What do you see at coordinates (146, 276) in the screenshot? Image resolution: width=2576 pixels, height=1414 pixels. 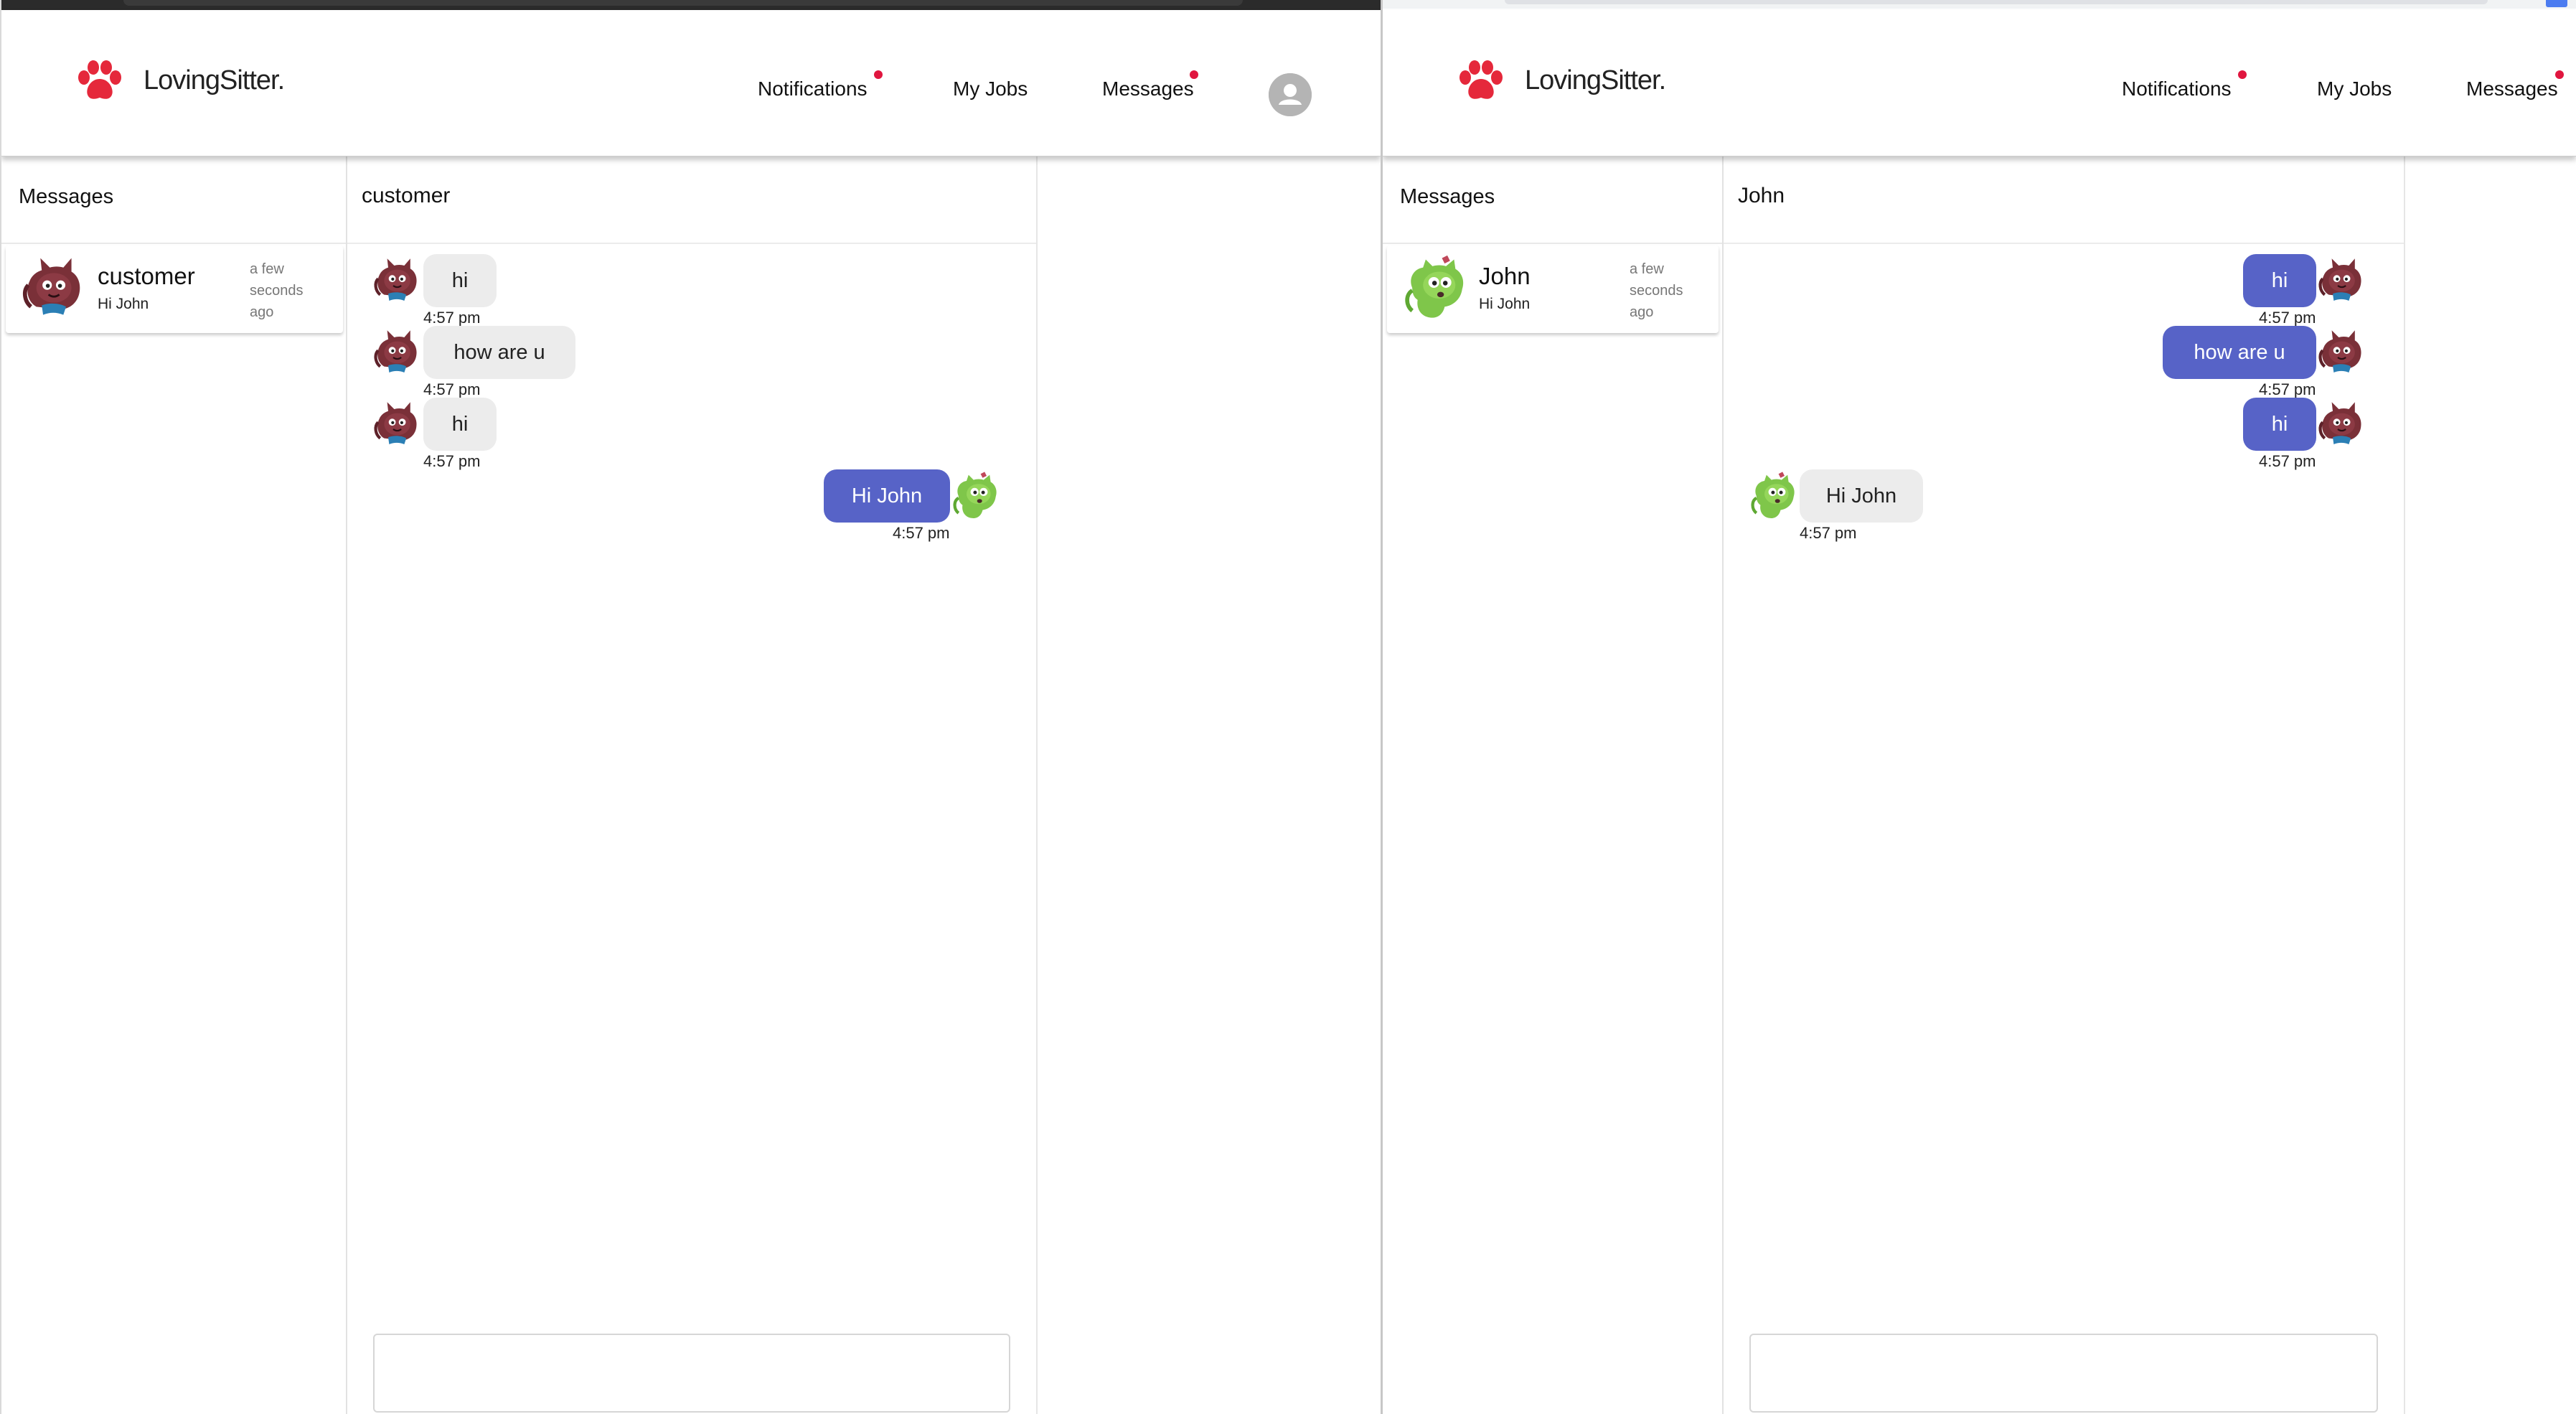 I see `conversation-name: customer` at bounding box center [146, 276].